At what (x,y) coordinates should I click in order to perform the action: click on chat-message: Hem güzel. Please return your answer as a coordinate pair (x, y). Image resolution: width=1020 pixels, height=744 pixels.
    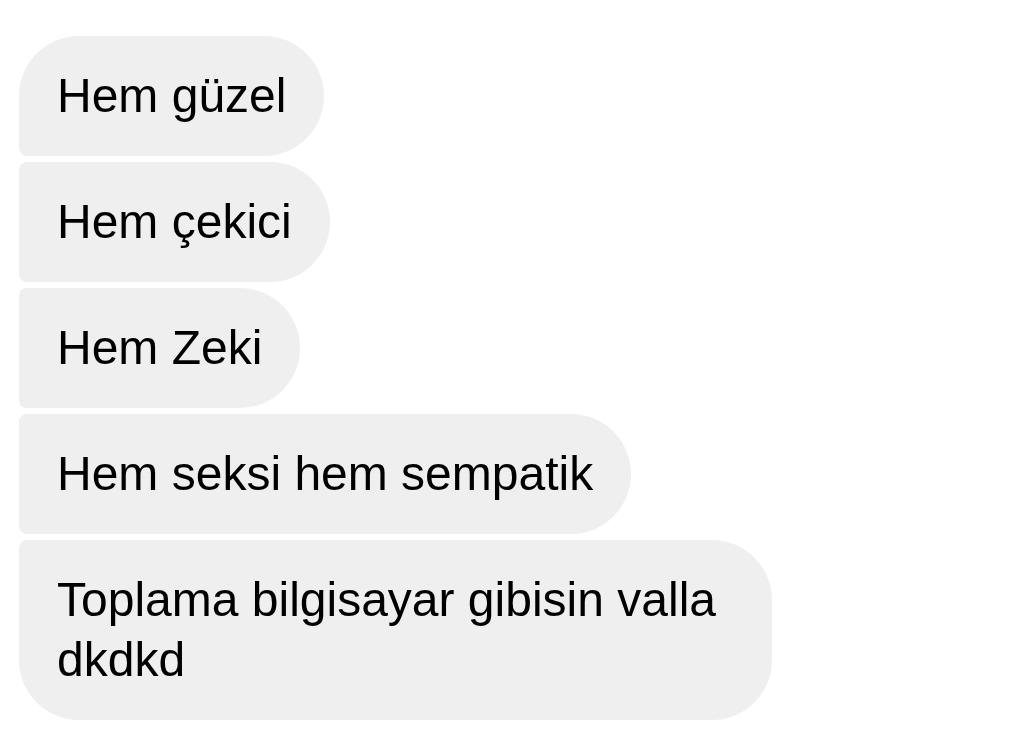
    Looking at the image, I should click on (172, 96).